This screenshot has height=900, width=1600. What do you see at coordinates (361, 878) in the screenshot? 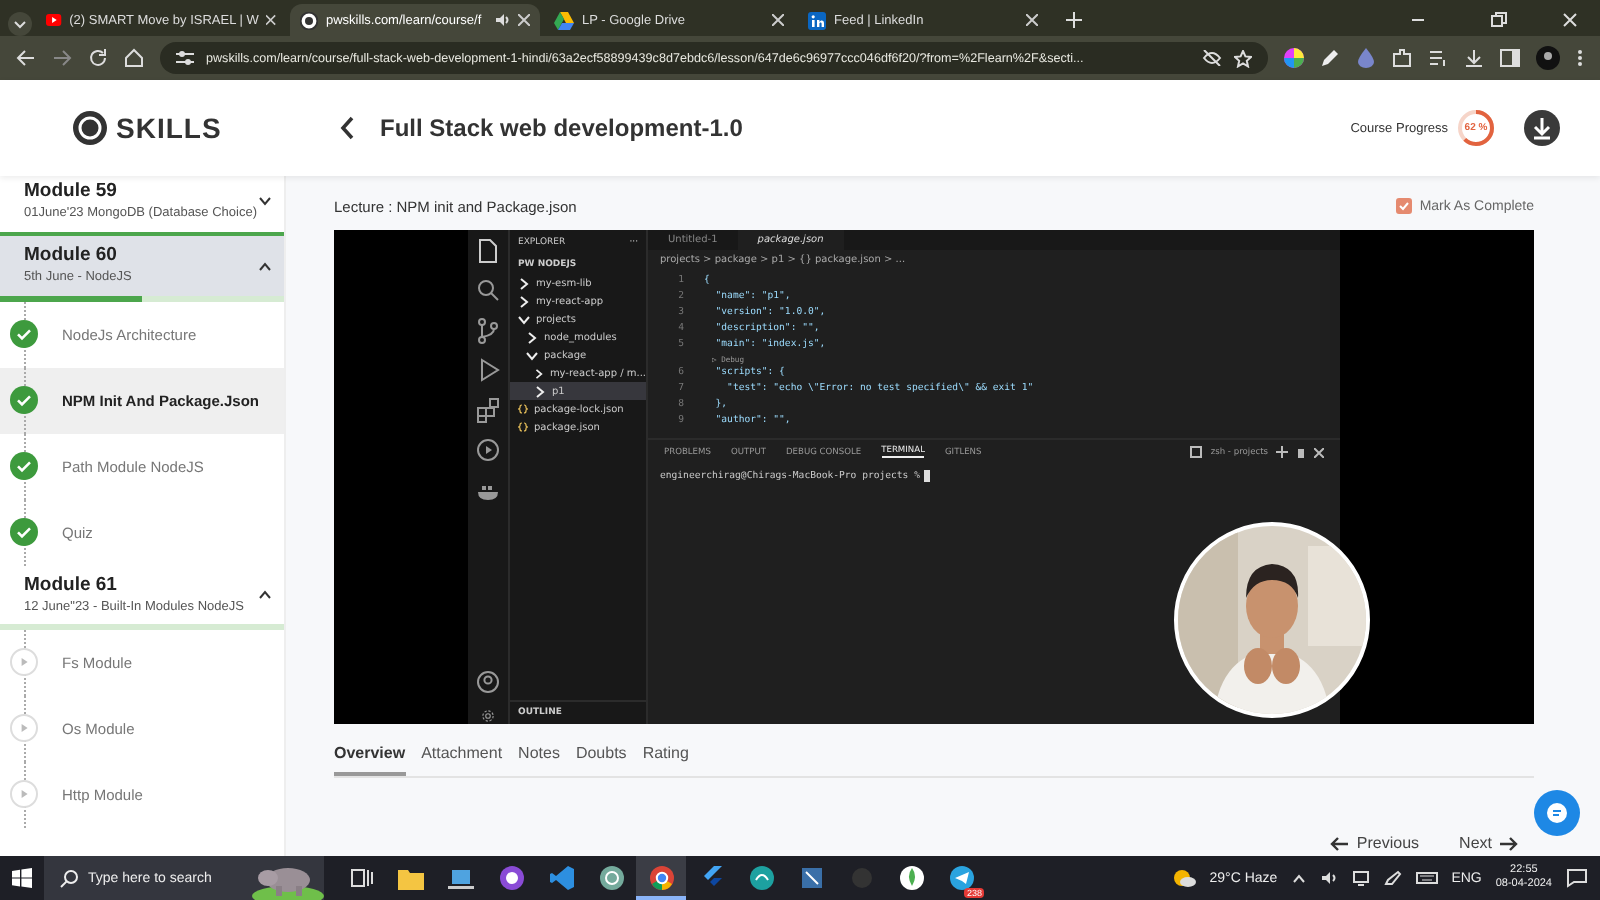
I see `task-view-icon` at bounding box center [361, 878].